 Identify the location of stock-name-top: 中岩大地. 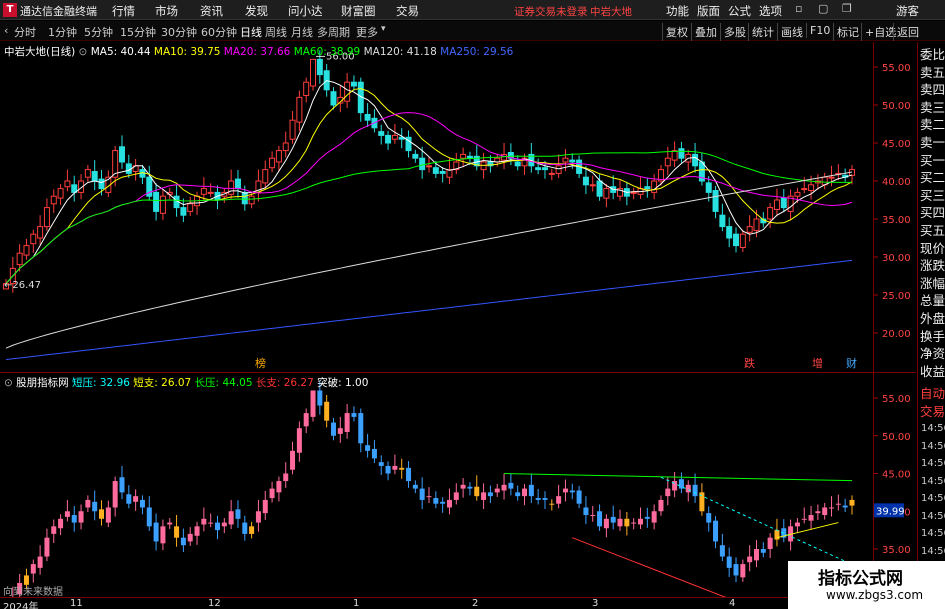
(611, 12).